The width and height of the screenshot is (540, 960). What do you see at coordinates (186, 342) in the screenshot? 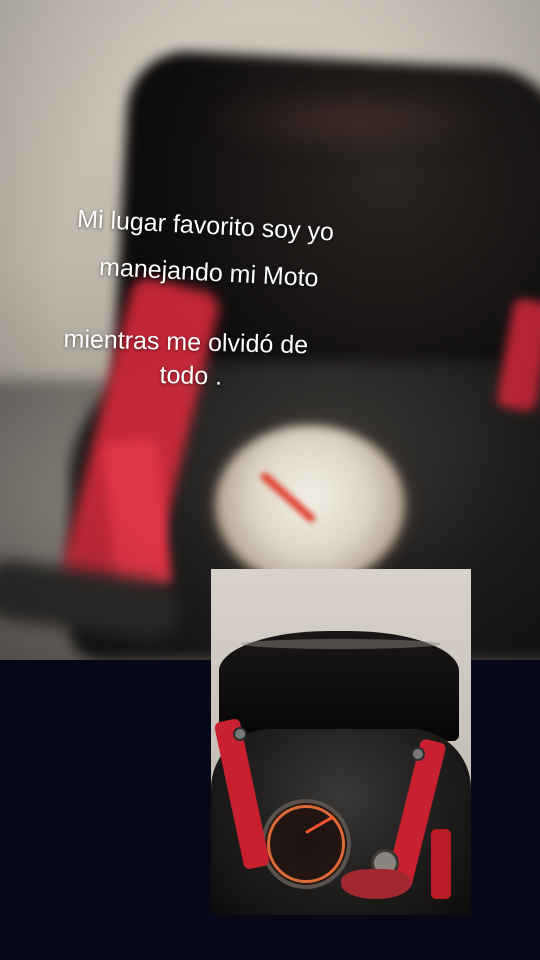
I see `caption-line-3: mientras me olvidó de` at bounding box center [186, 342].